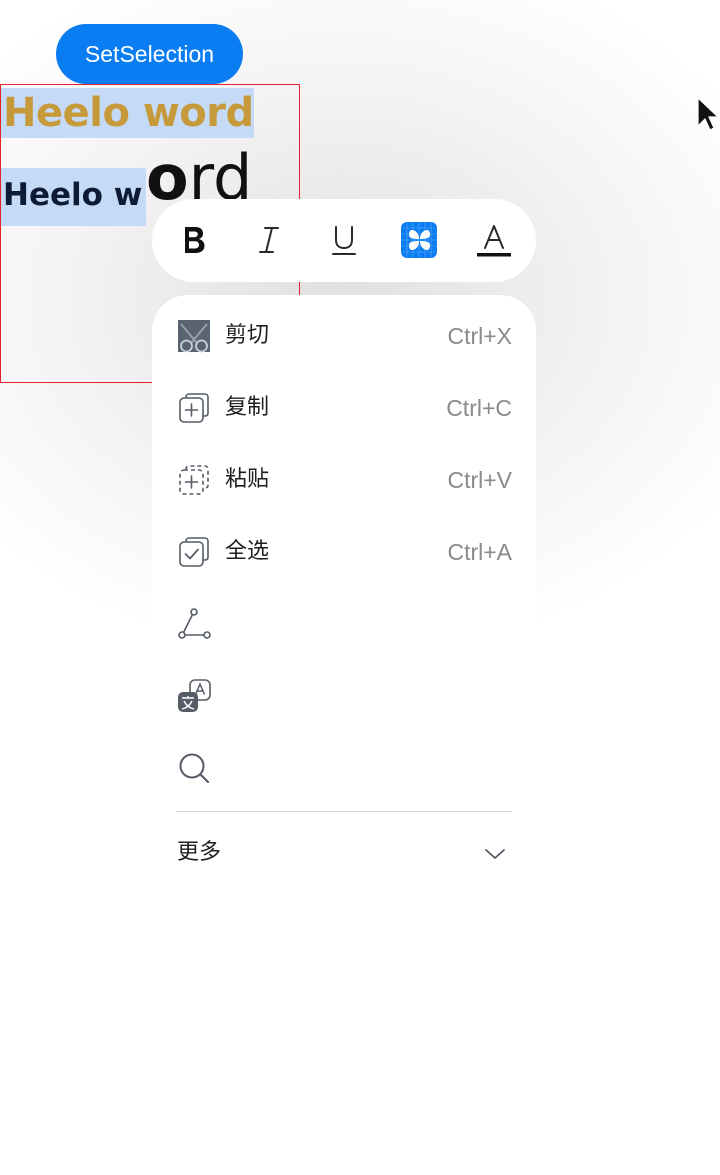 This screenshot has width=720, height=1175. I want to click on scissors-icon, so click(194, 336).